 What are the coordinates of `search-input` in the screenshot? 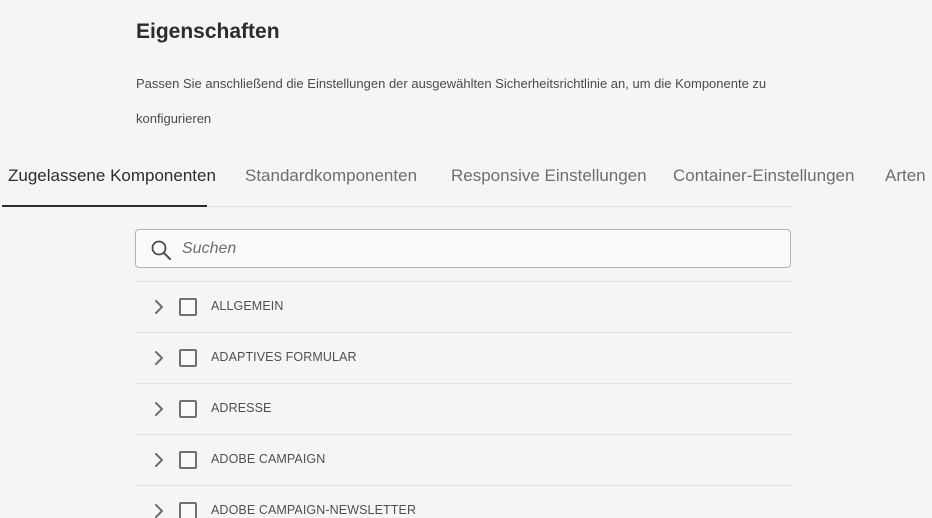 It's located at (480, 248).